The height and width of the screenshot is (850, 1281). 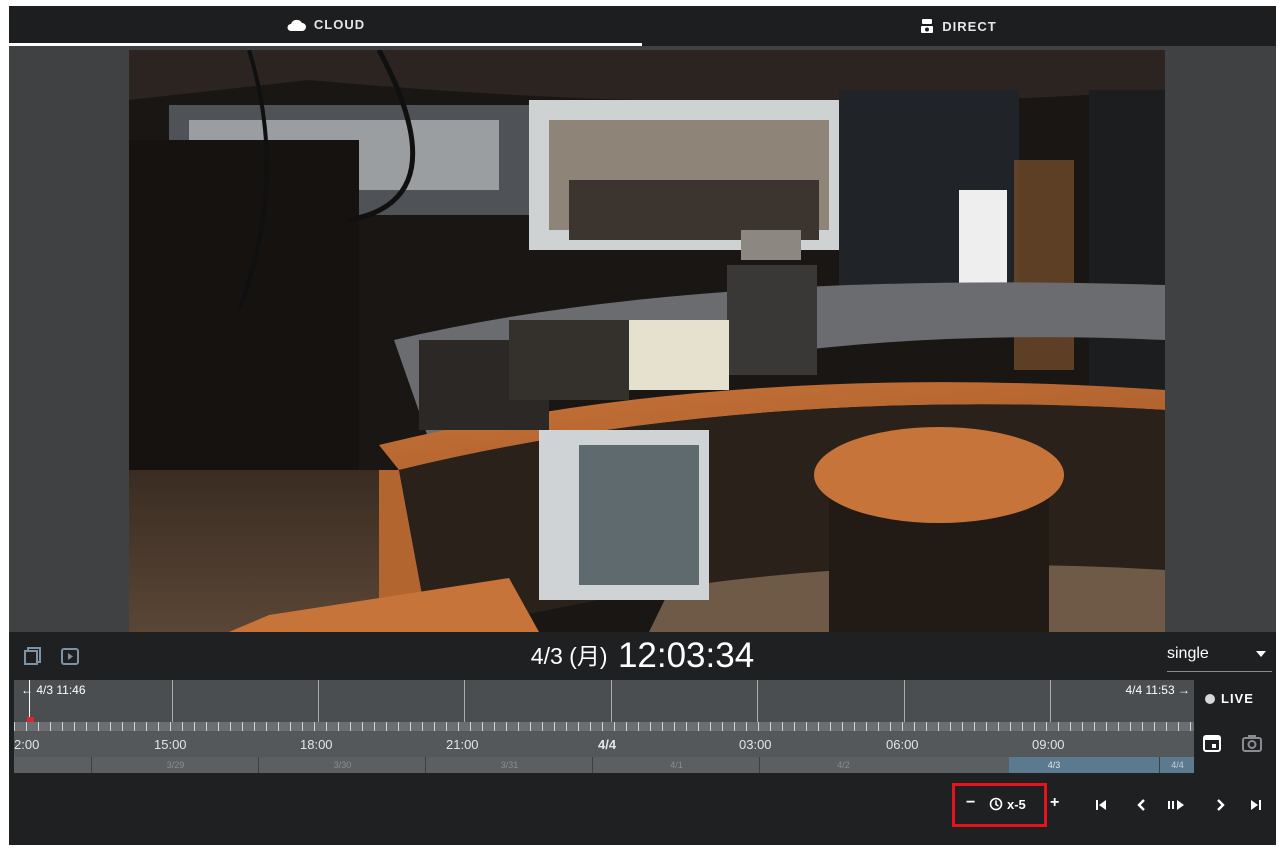 What do you see at coordinates (296, 25) in the screenshot?
I see `cloud-icon` at bounding box center [296, 25].